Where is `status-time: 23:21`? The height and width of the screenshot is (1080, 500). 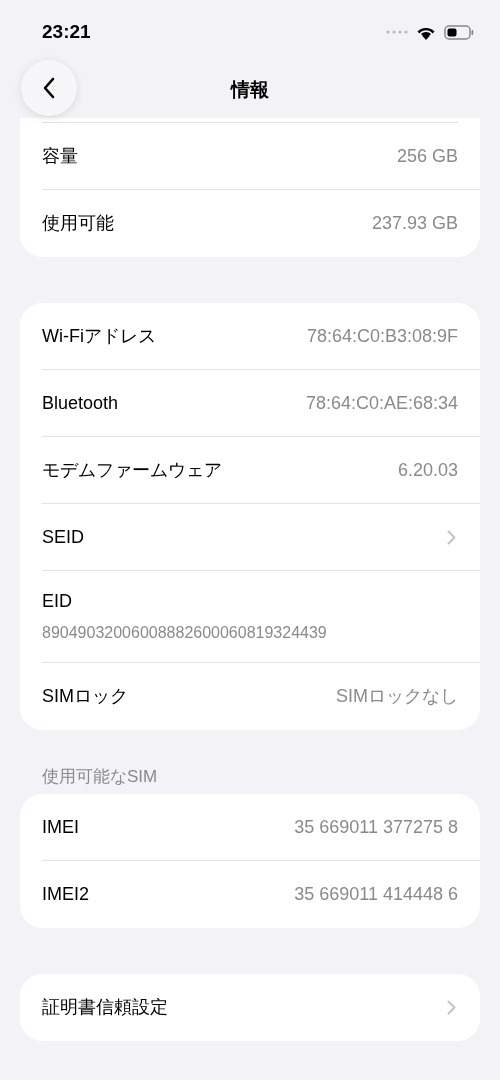
status-time: 23:21 is located at coordinates (66, 31).